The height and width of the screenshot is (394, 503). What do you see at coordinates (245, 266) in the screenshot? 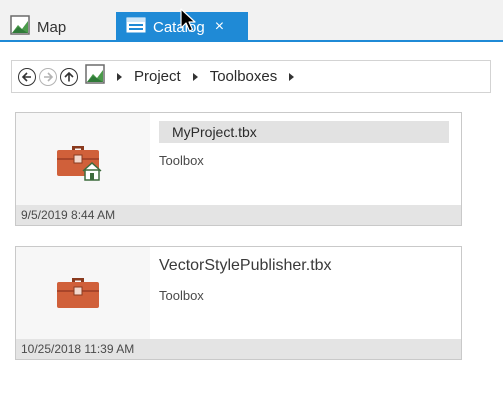
I see `item-name: VectorStylePublisher.tbx` at bounding box center [245, 266].